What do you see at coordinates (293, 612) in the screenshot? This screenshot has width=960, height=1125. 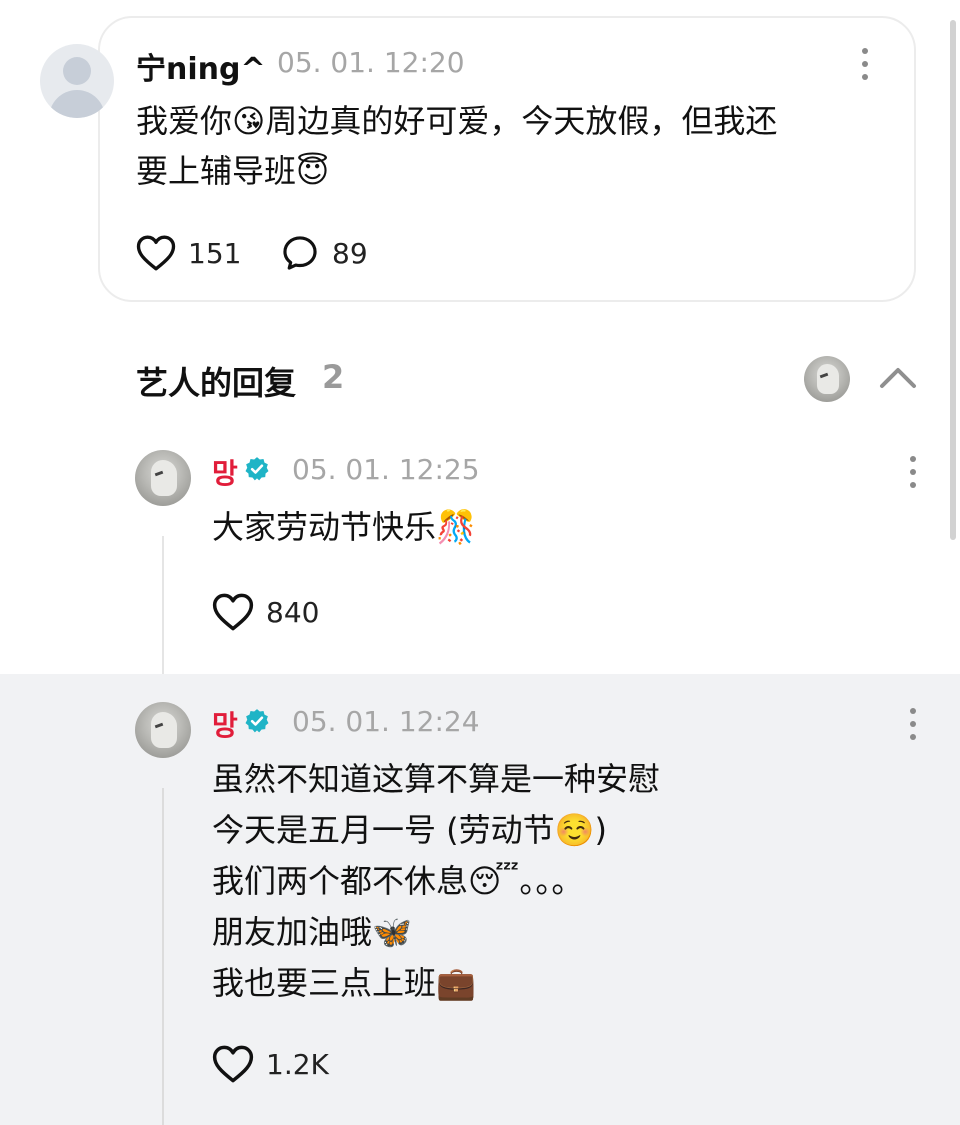 I see `reply-like-count: 840` at bounding box center [293, 612].